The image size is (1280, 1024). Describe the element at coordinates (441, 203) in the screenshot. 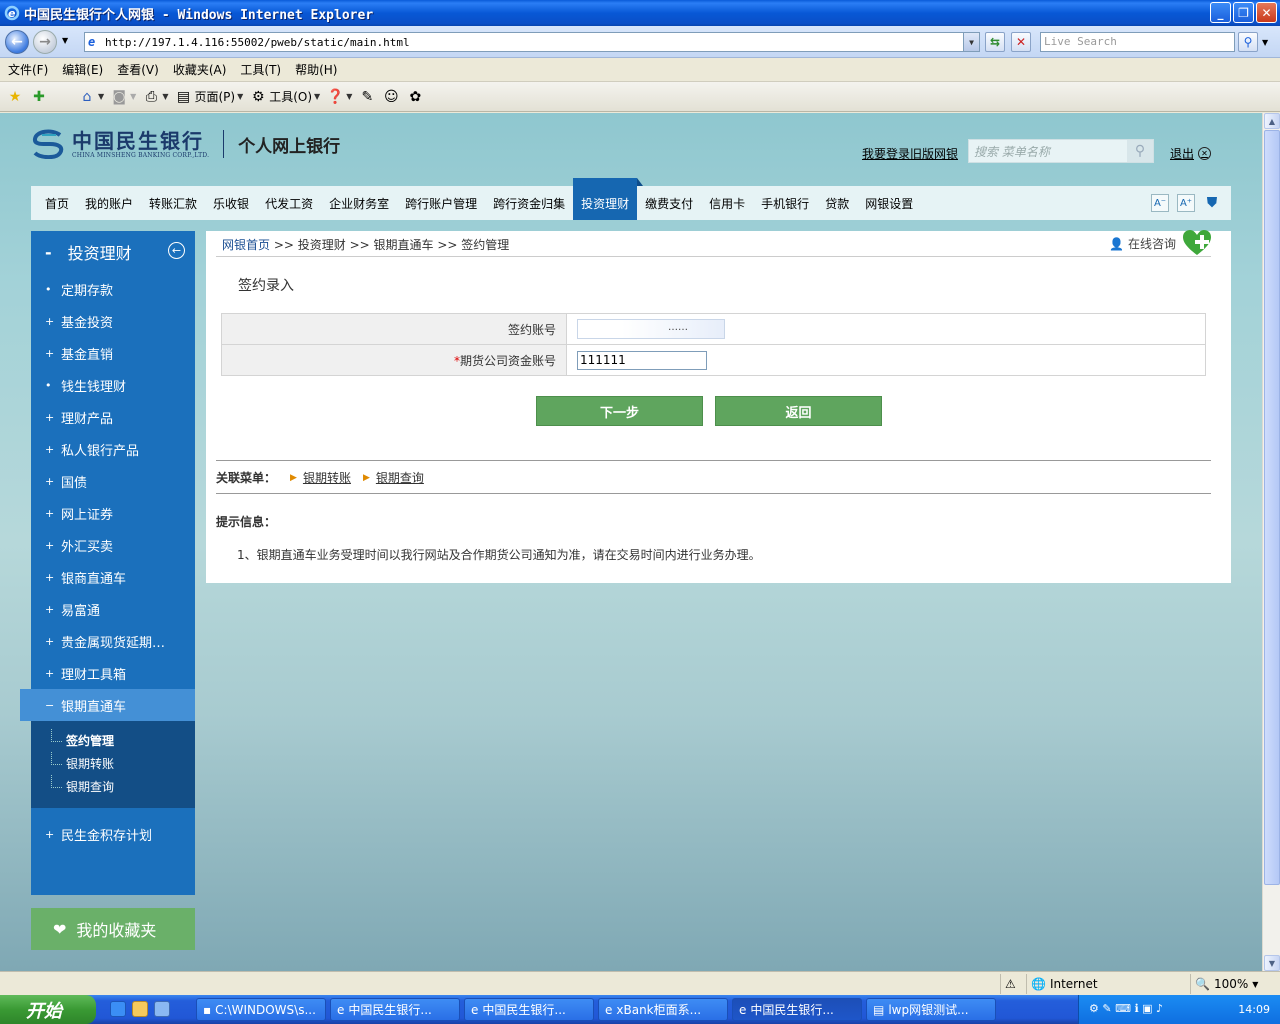

I see `nav-interbank-accounts: 跨行账户管理` at that location.